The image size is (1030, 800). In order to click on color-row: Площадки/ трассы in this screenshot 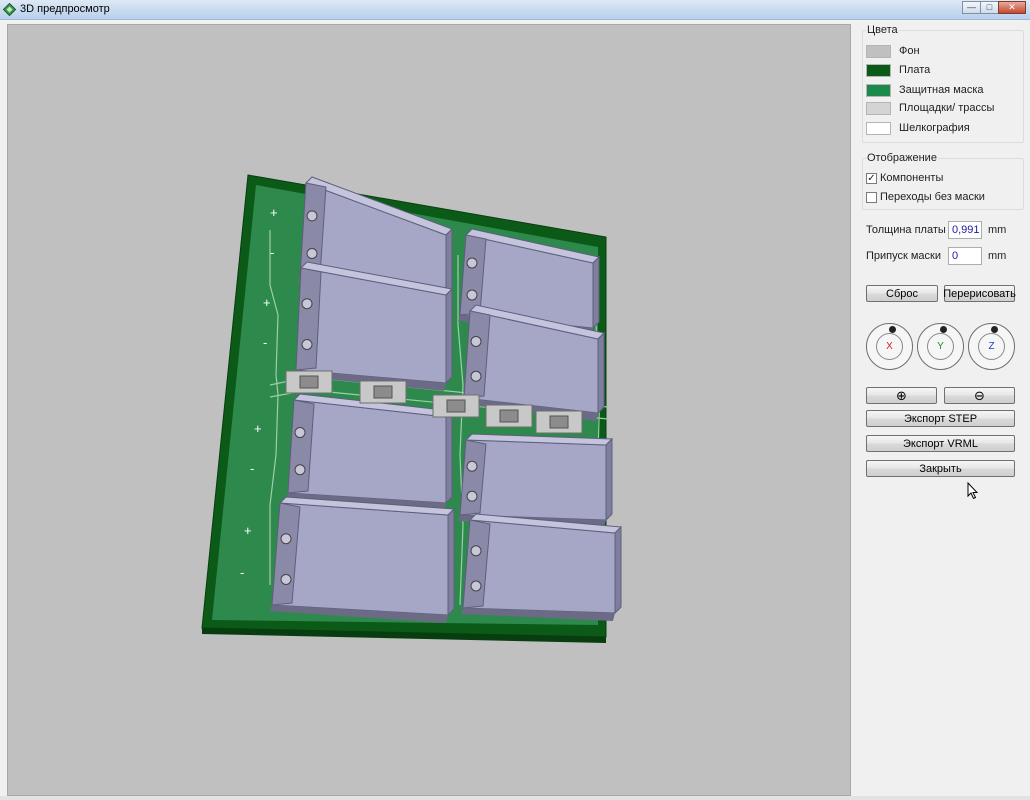, I will do `click(930, 108)`.